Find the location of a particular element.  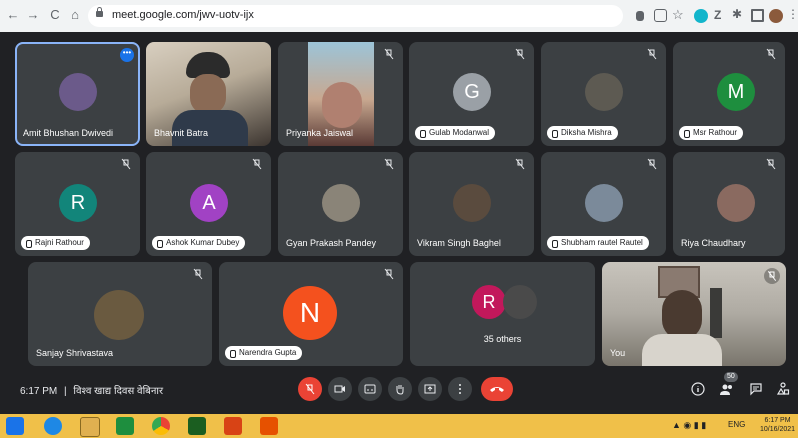

meeting-time: 6:17 PM is located at coordinates (39, 391).